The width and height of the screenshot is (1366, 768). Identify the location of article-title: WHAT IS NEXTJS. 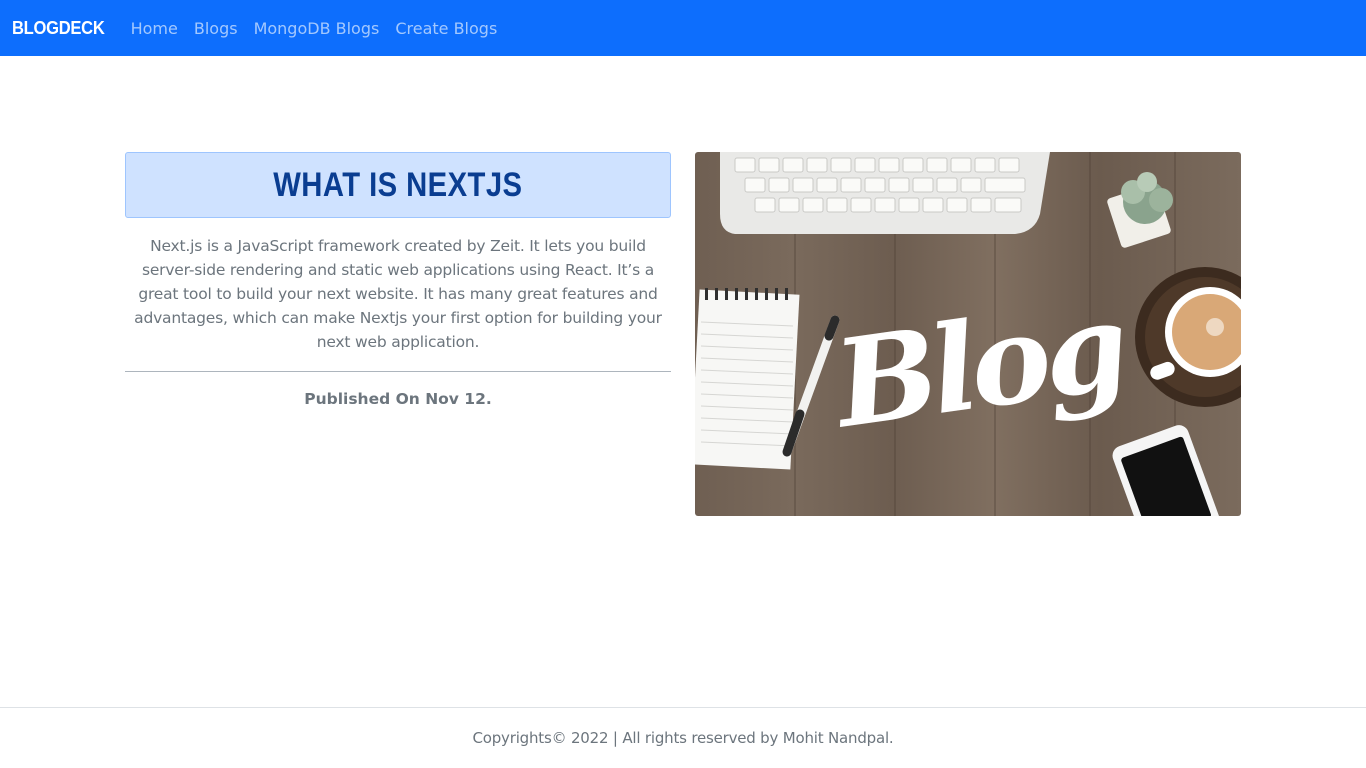
(398, 184).